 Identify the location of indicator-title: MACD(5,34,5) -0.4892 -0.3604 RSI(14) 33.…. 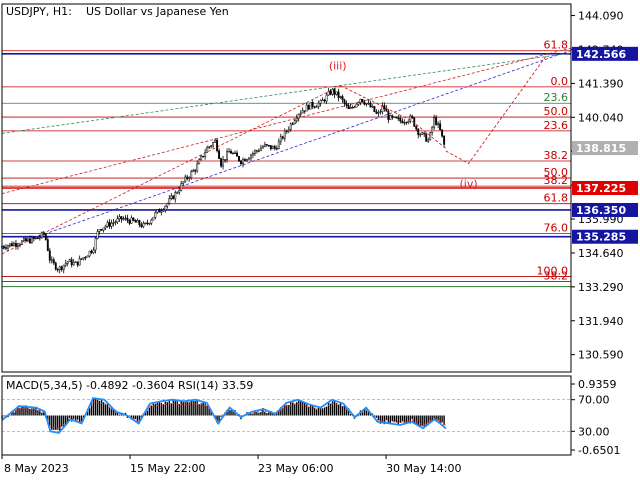
(129, 385).